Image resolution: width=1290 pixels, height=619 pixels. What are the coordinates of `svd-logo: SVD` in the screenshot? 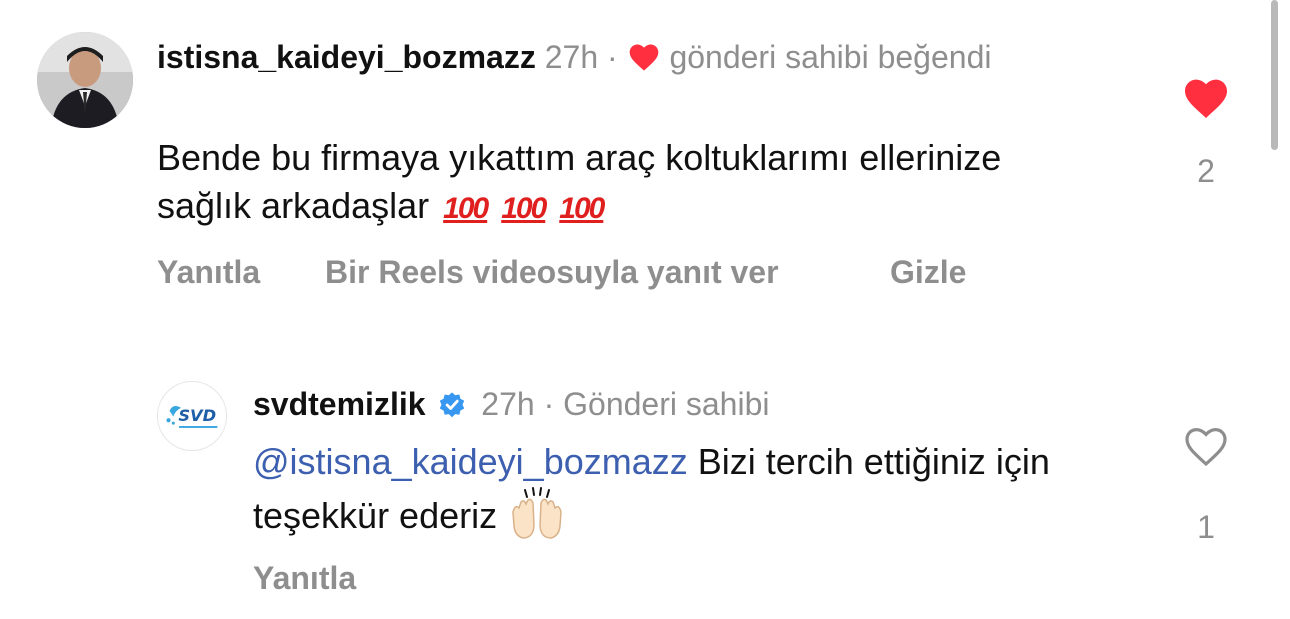 It's located at (192, 417).